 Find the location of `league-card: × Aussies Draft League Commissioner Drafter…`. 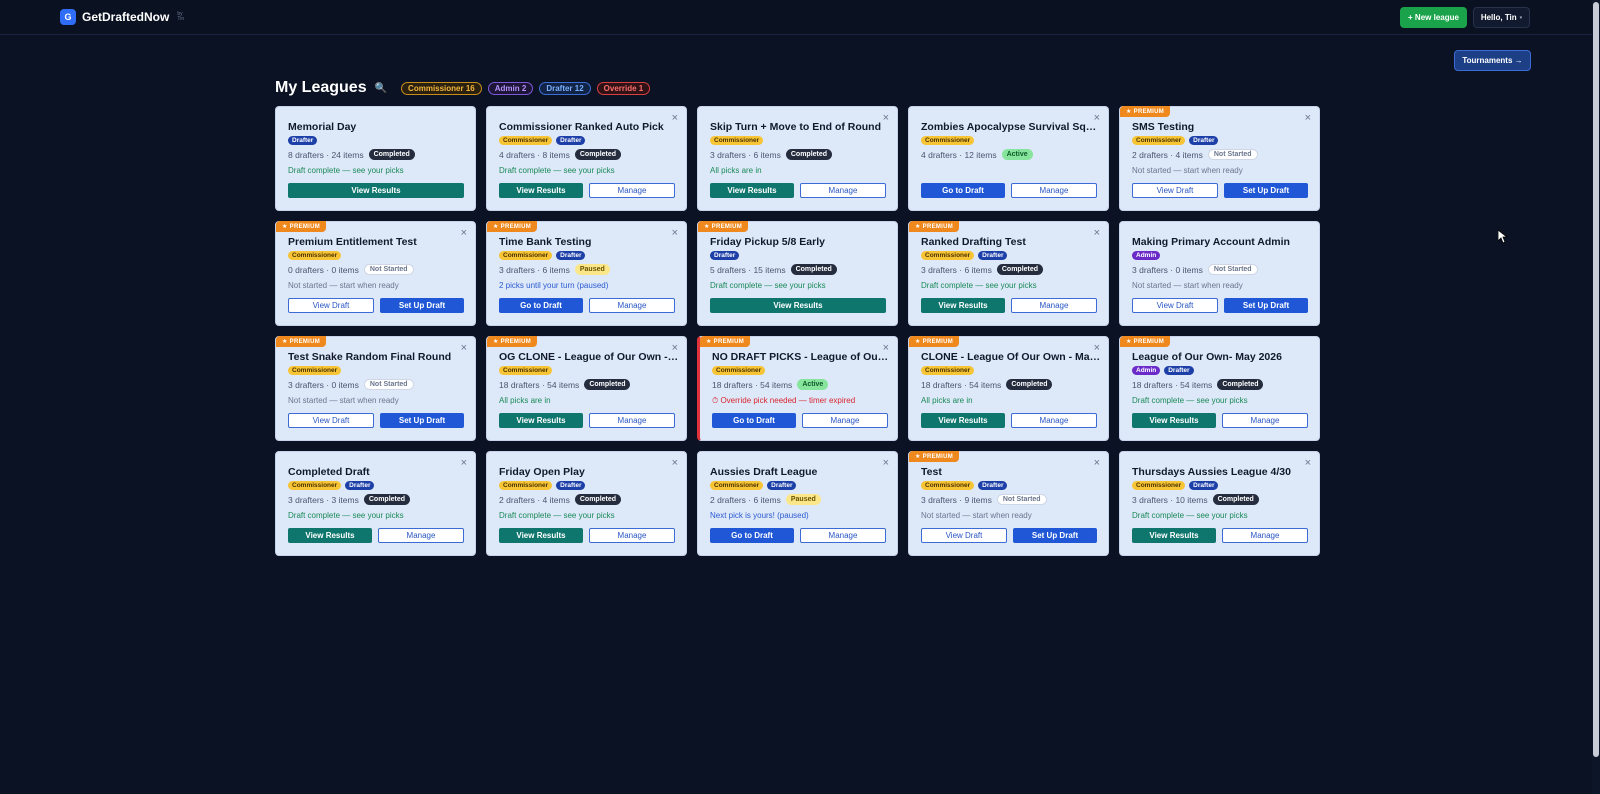

league-card: × Aussies Draft League Commissioner Drafter… is located at coordinates (797, 503).